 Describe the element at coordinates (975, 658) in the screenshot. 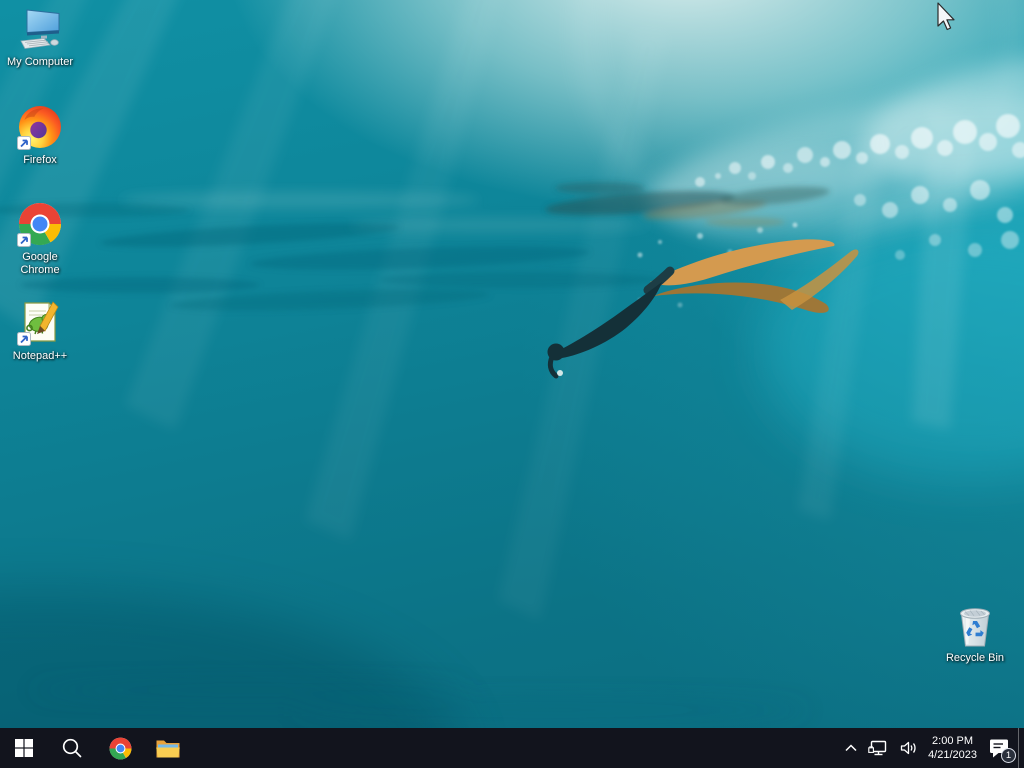

I see `desktop-icon-label: Recycle Bin` at that location.